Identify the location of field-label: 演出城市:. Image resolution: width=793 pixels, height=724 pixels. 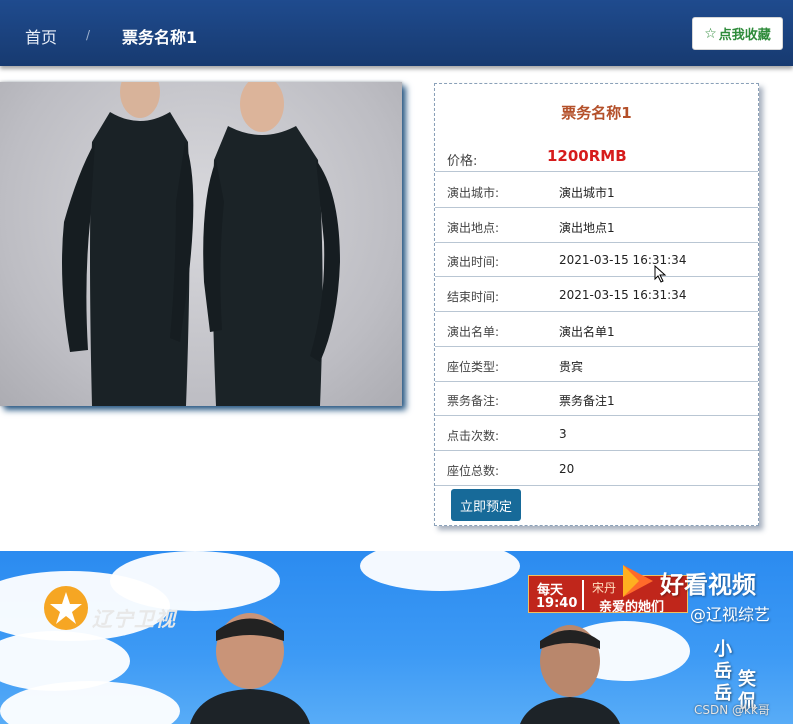
(473, 193).